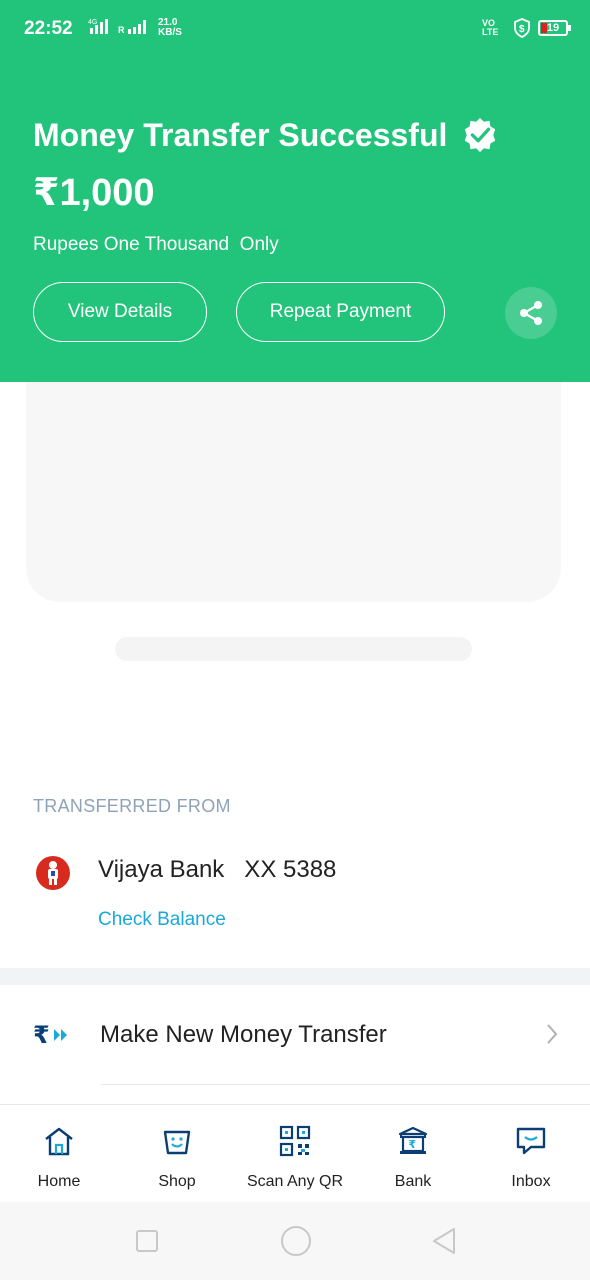 This screenshot has height=1280, width=590. Describe the element at coordinates (444, 1241) in the screenshot. I see `back-triangle-icon` at that location.